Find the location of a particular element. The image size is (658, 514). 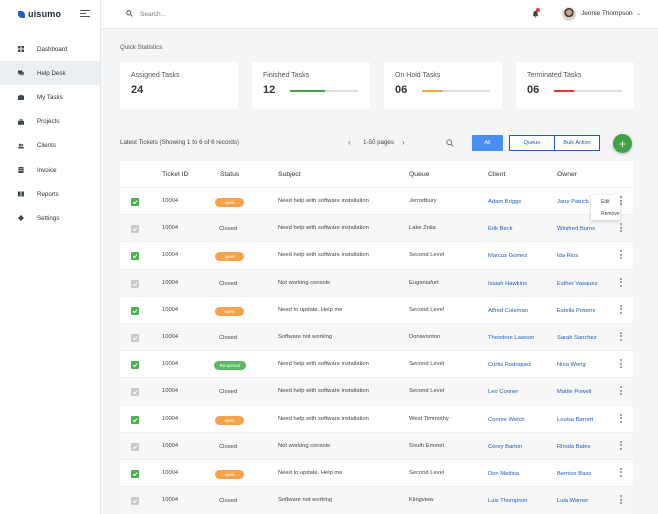

chevron-right-icon: › is located at coordinates (403, 142).